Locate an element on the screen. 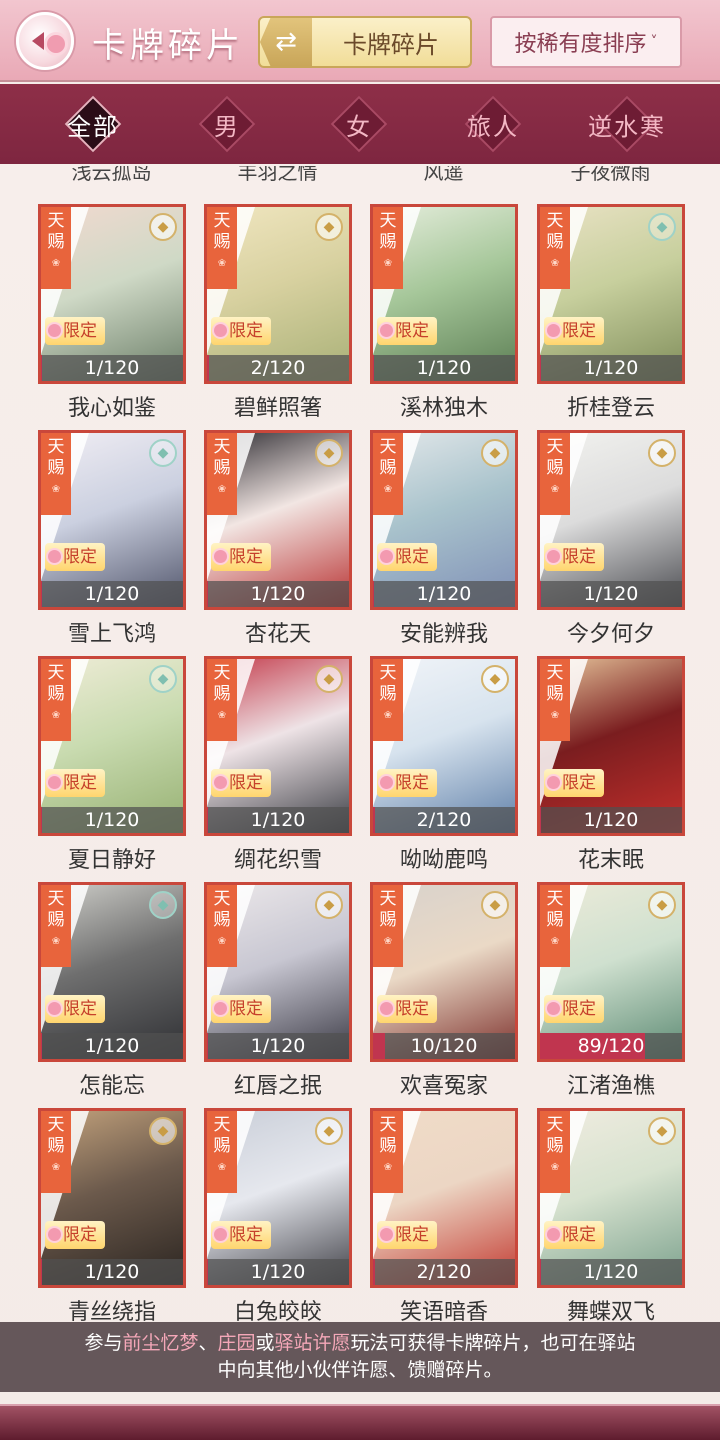  card-item: 天赐 ❀ ◆ 限定 1/120 白兔皎皎 is located at coordinates (278, 1219).